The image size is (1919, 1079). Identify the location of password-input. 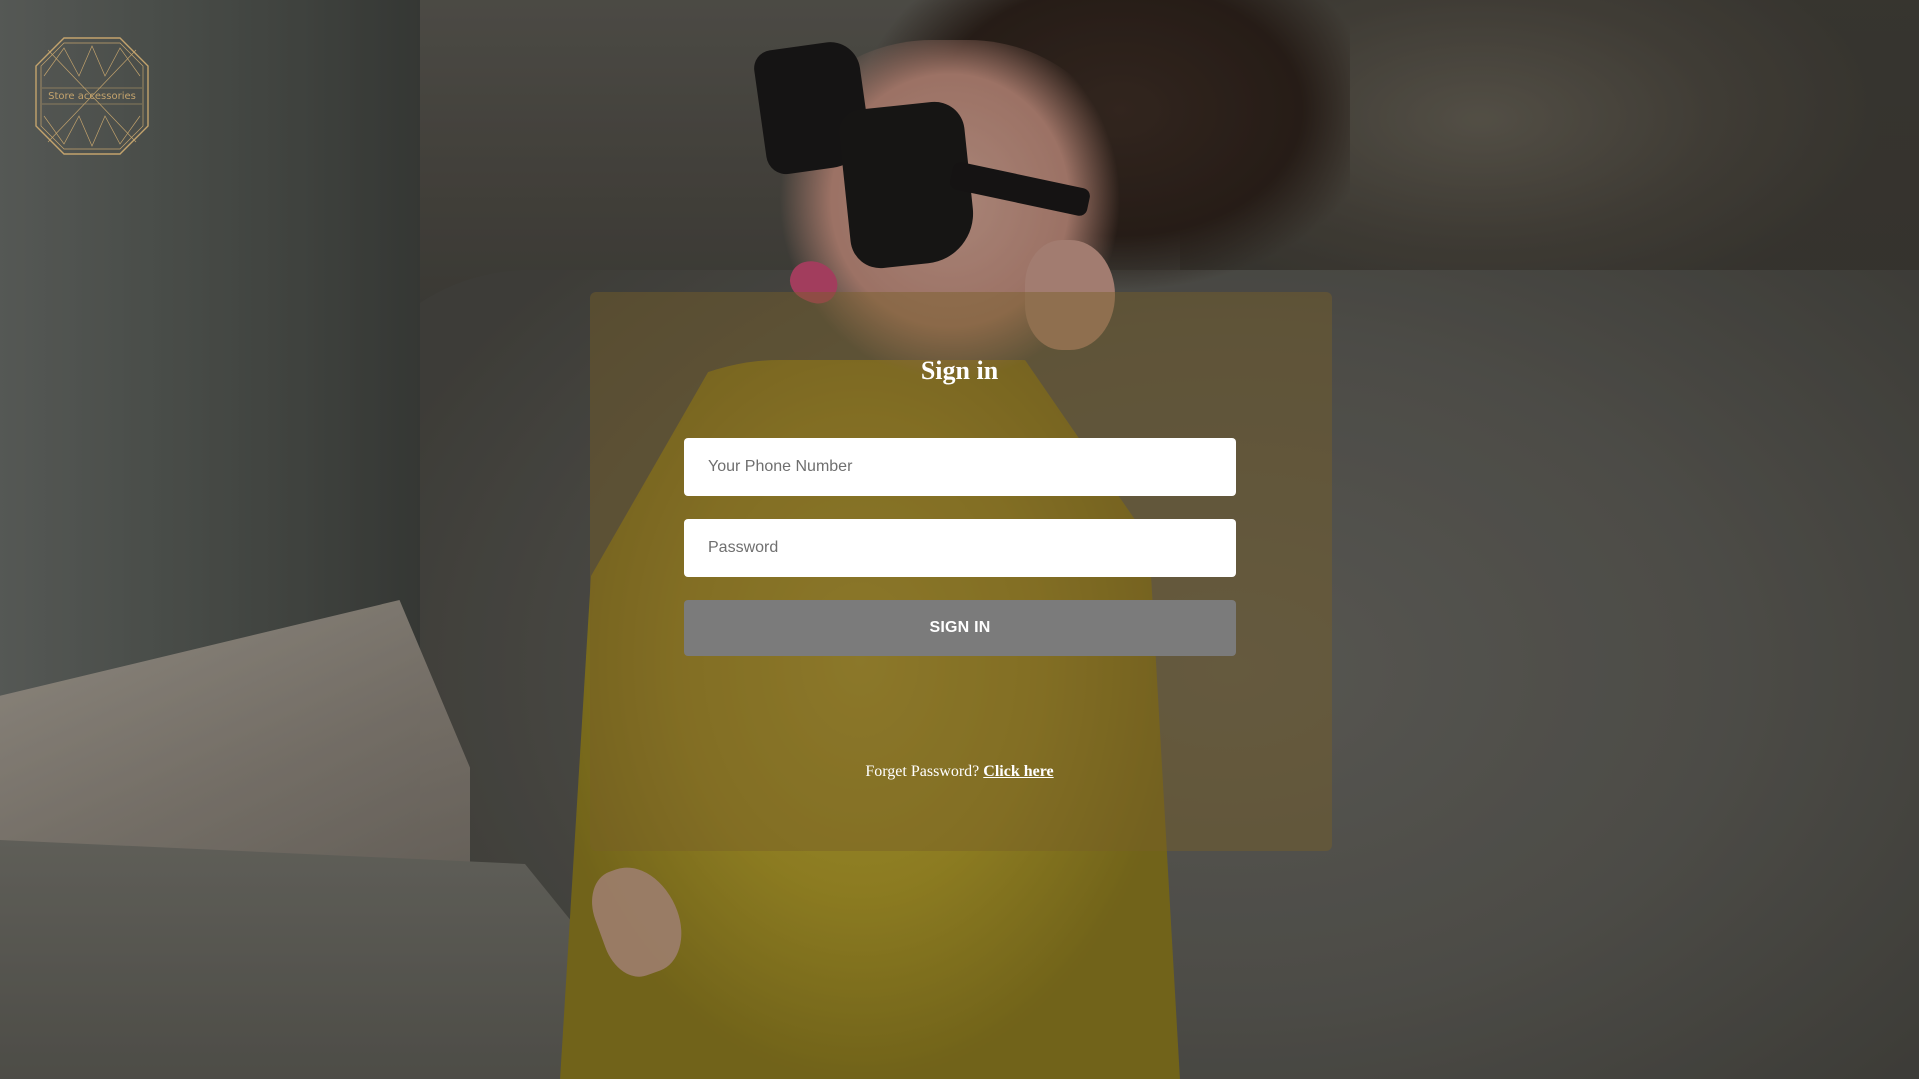
(960, 548).